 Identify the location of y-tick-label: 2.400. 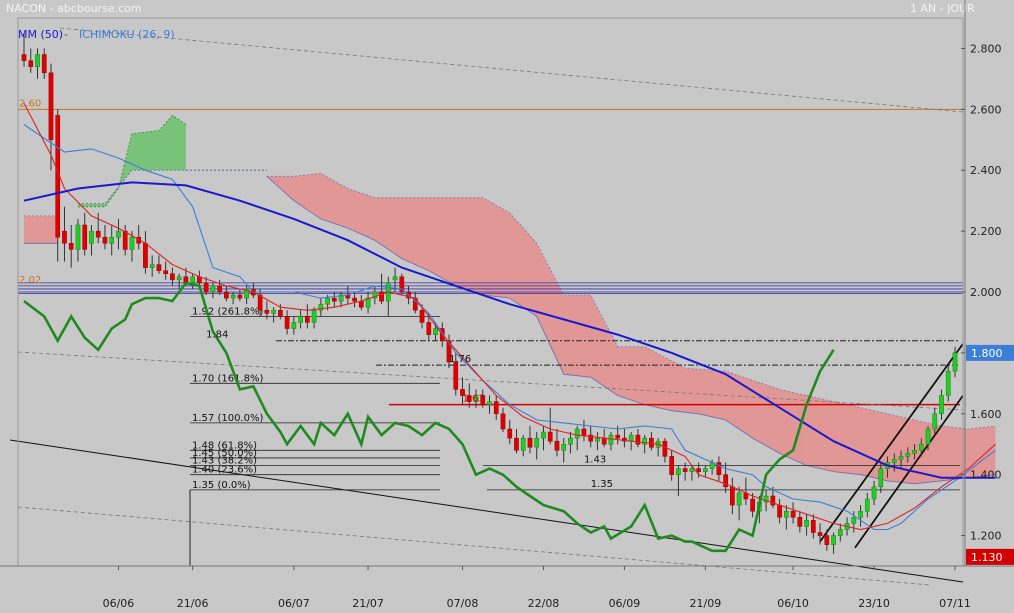
(986, 170).